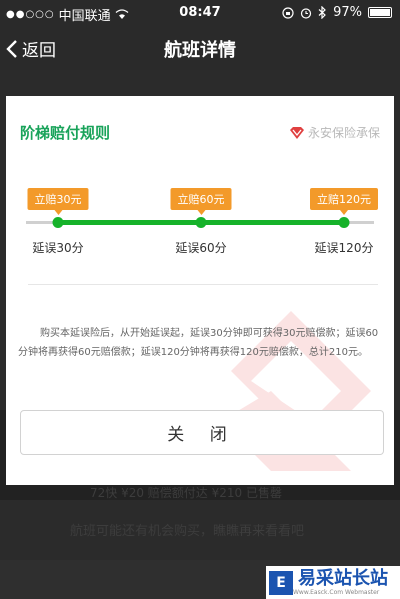 This screenshot has width=400, height=599. Describe the element at coordinates (343, 578) in the screenshot. I see `site-logo-text: 易采站长站` at that location.